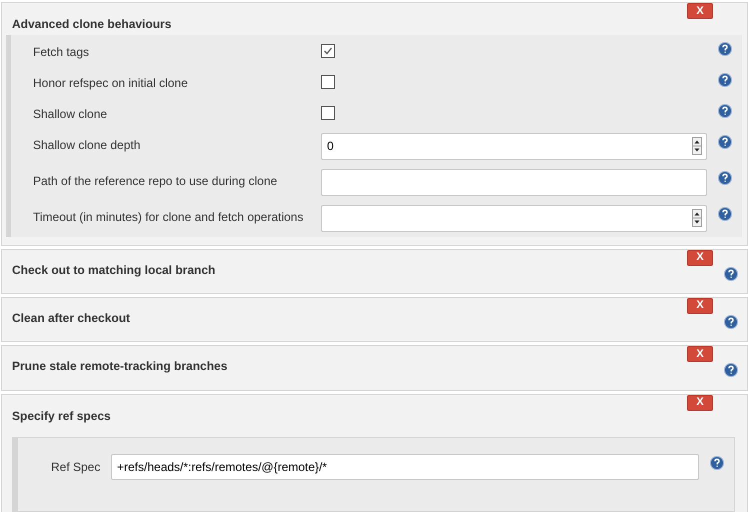 The width and height of the screenshot is (750, 512). What do you see at coordinates (514, 146) in the screenshot?
I see `input-field: 0` at bounding box center [514, 146].